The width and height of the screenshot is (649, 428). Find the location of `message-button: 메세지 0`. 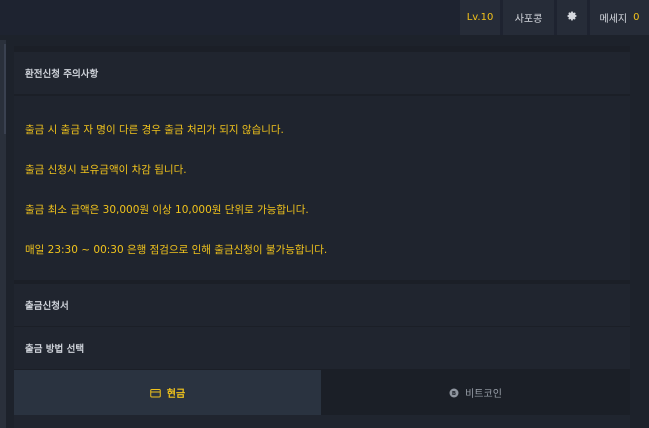

message-button: 메세지 0 is located at coordinates (619, 17).